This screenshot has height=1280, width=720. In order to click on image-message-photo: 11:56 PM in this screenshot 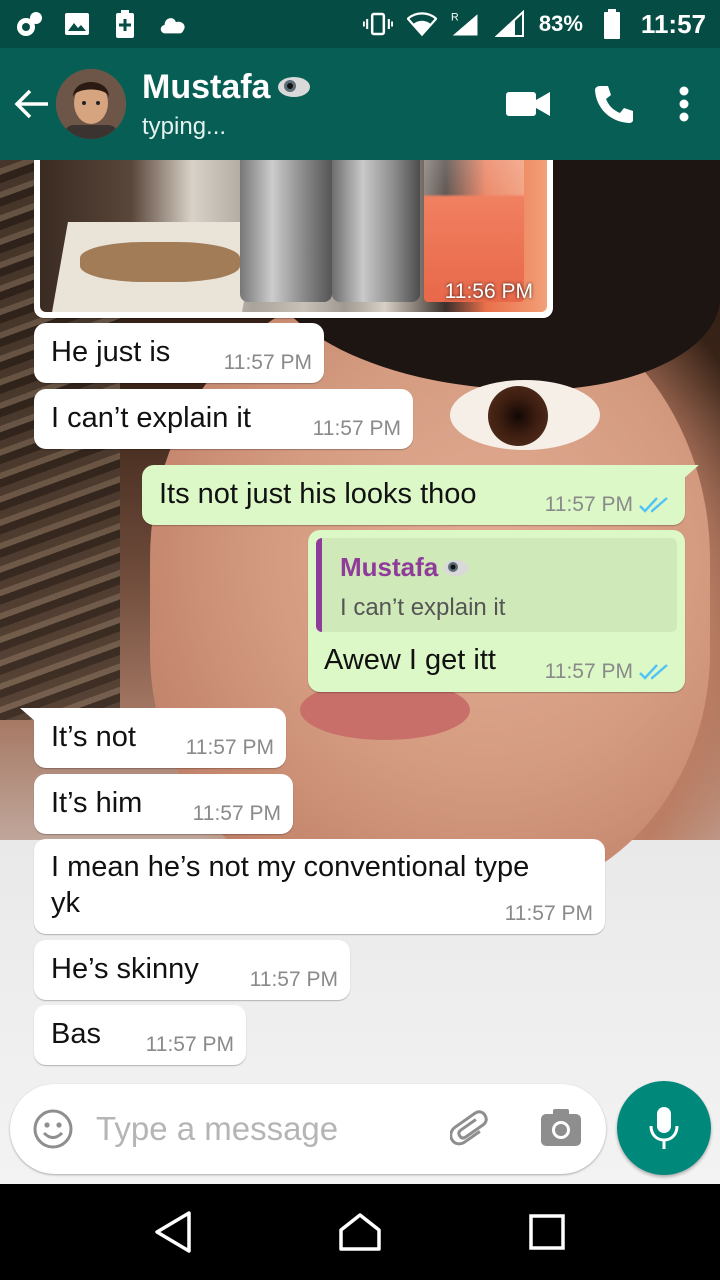, I will do `click(293, 236)`.